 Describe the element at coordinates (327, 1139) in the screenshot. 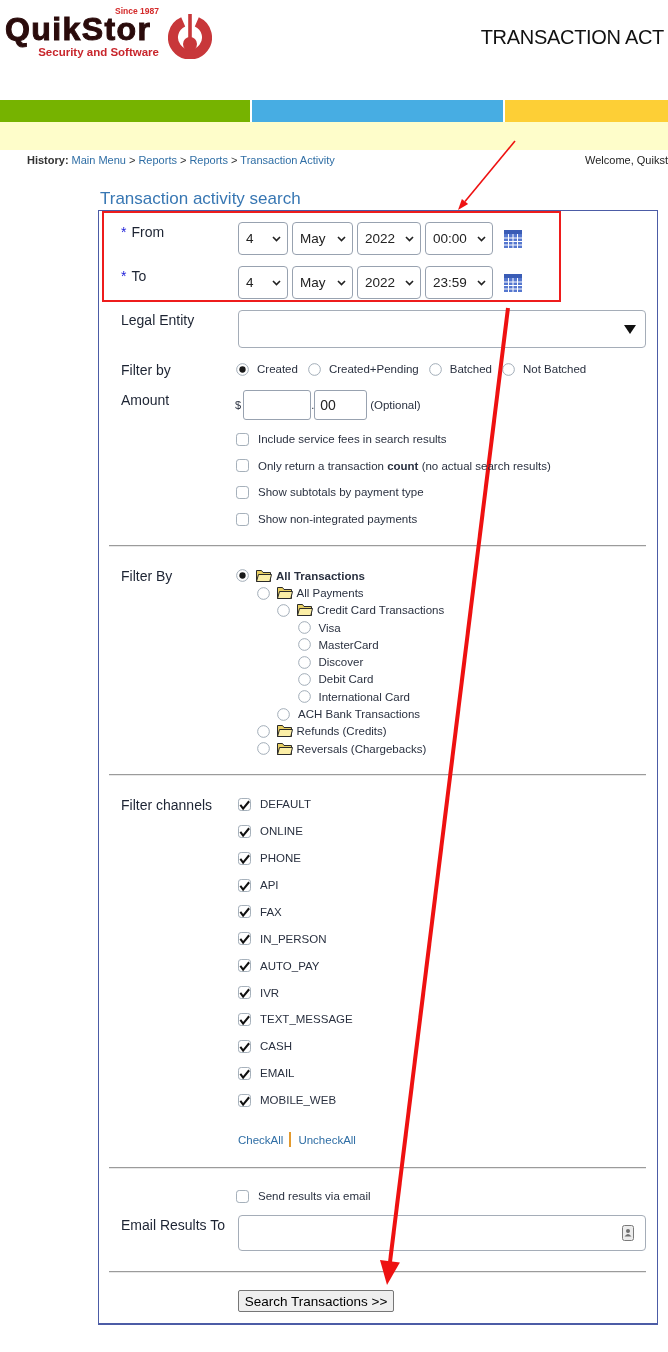

I see `uncheck-all-link: UncheckAll` at that location.